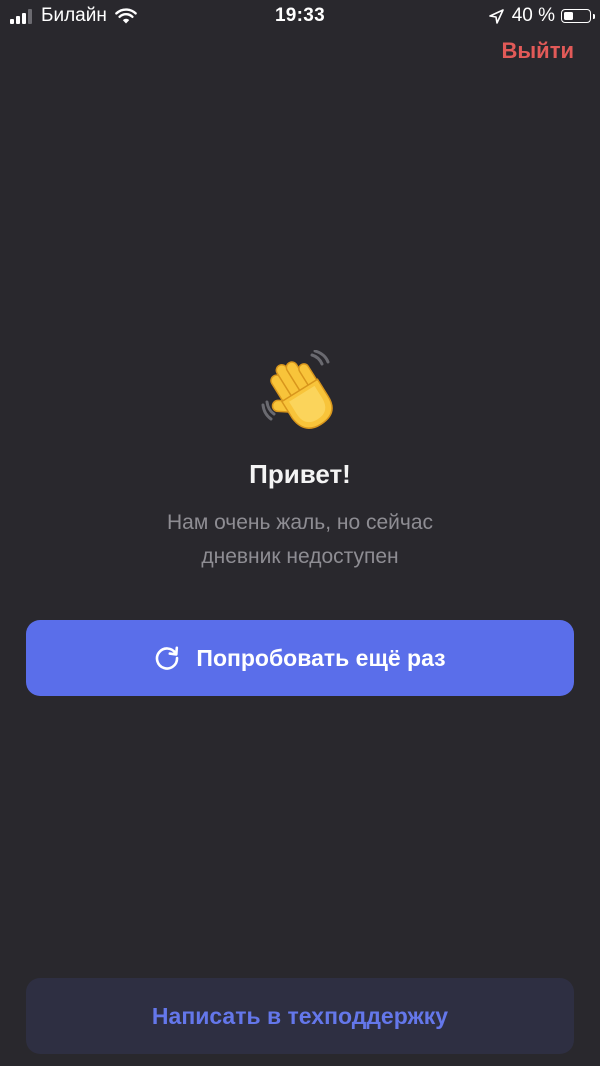 The width and height of the screenshot is (600, 1066). I want to click on greeting-title: Привет!, so click(300, 474).